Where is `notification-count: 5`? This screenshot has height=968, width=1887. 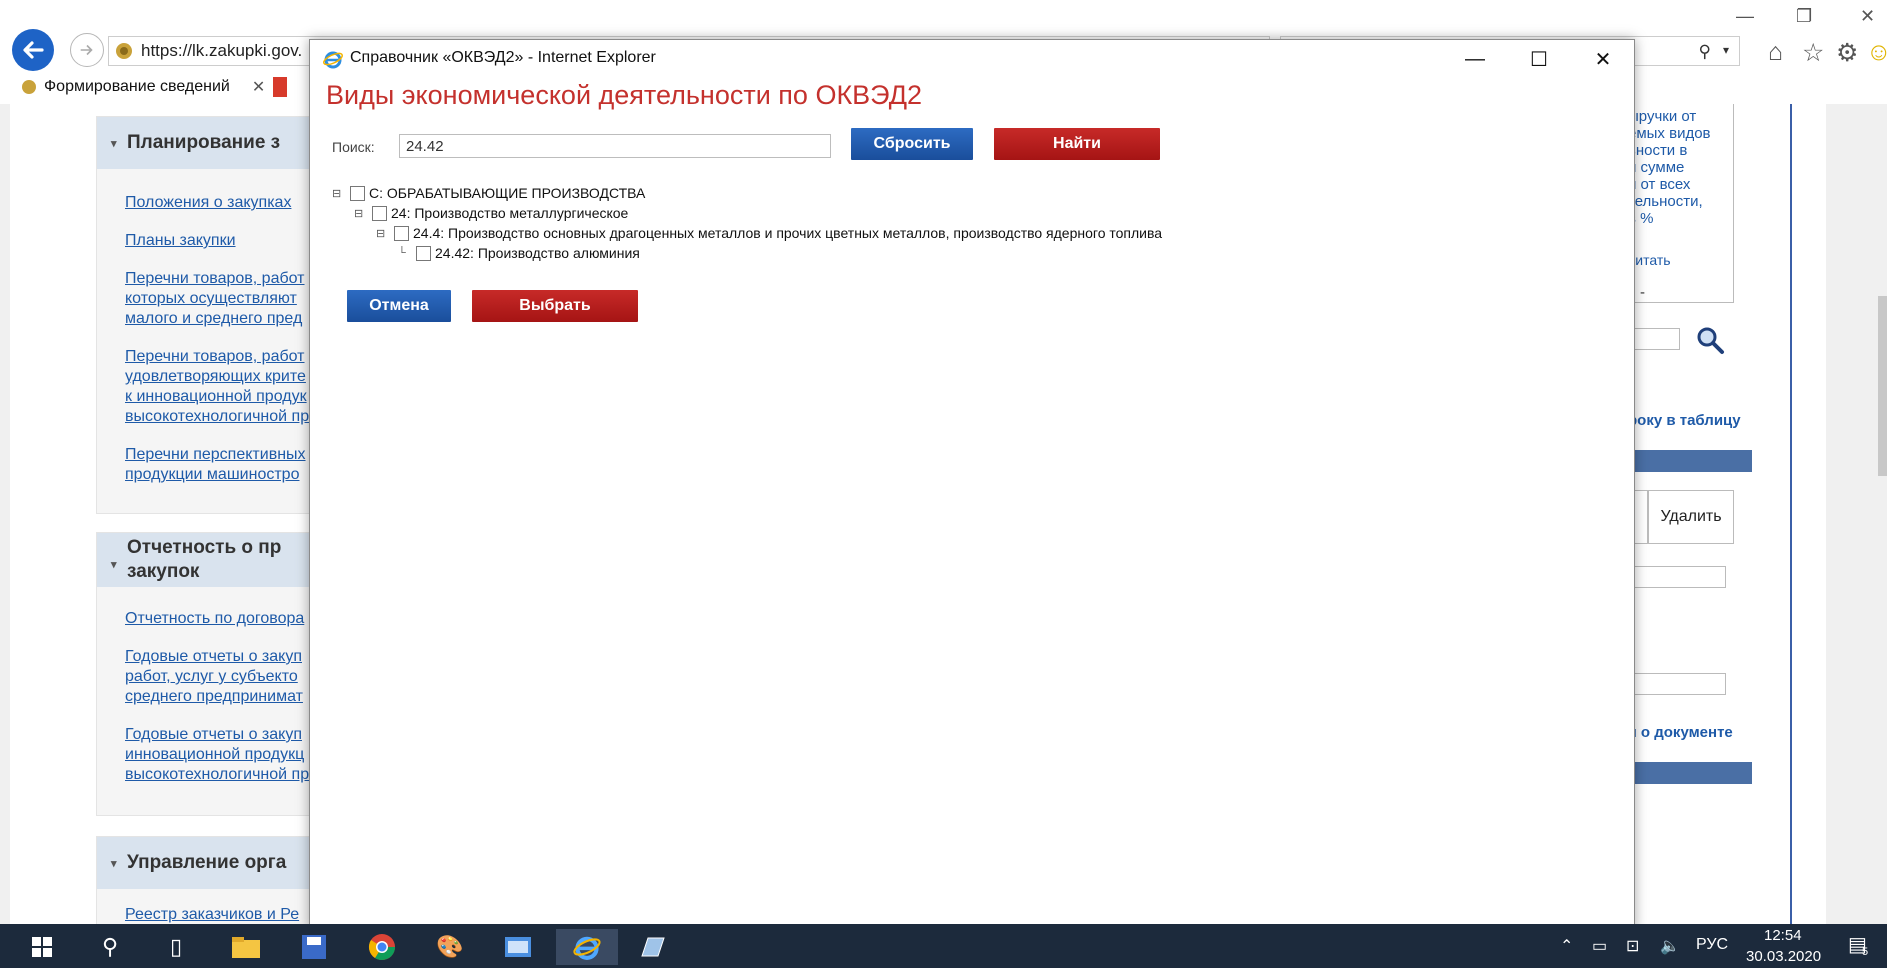 notification-count: 5 is located at coordinates (1865, 952).